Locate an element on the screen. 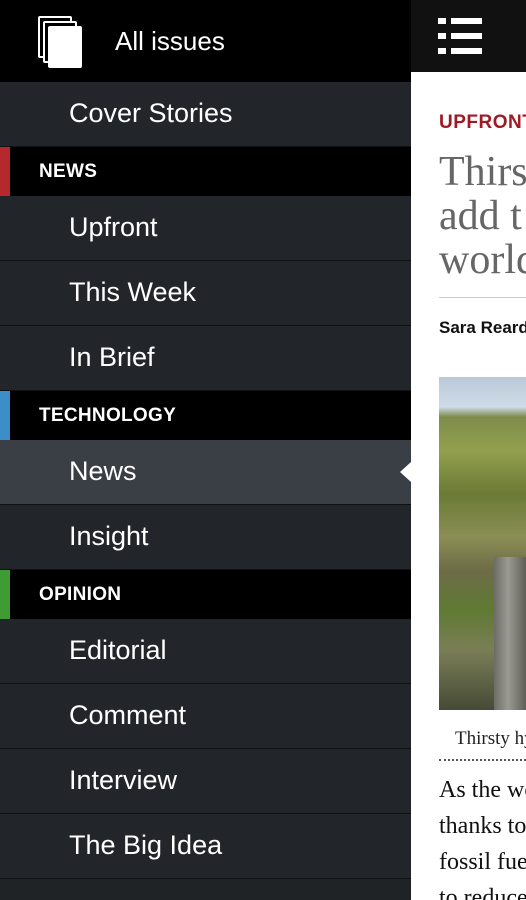  nav-item-label: Editorial is located at coordinates (118, 650).